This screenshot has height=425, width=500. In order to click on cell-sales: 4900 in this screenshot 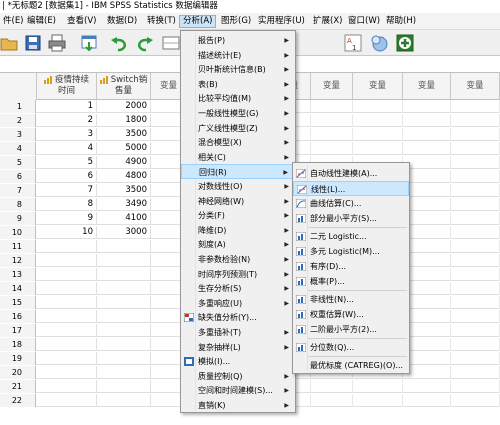, I will do `click(124, 162)`.